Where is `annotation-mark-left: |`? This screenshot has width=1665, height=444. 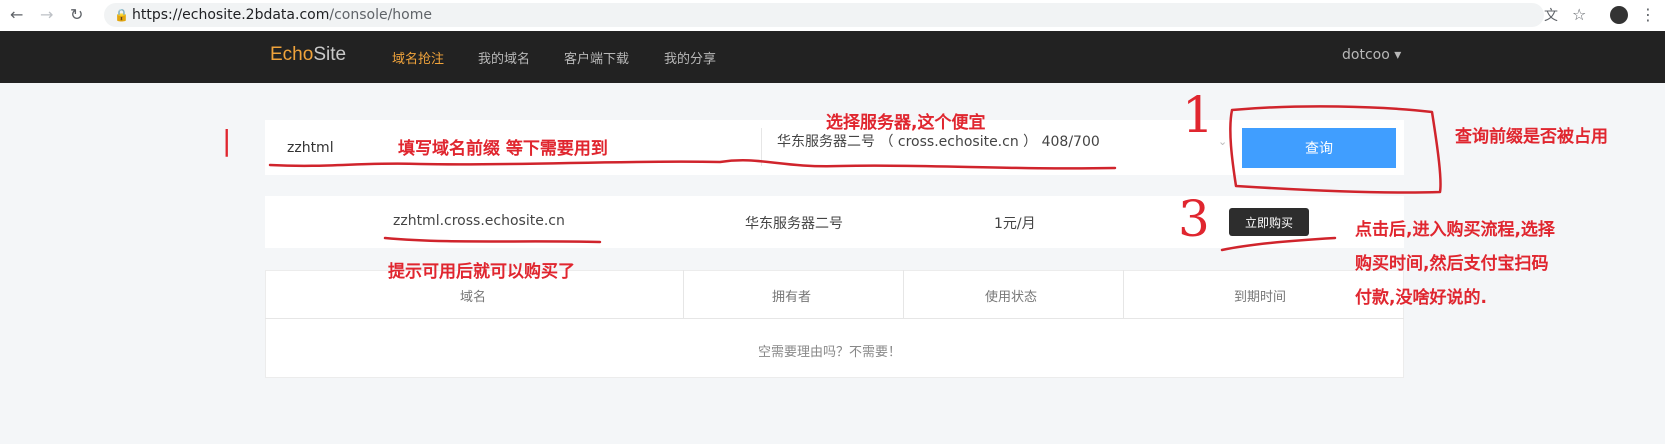 annotation-mark-left: | is located at coordinates (227, 140).